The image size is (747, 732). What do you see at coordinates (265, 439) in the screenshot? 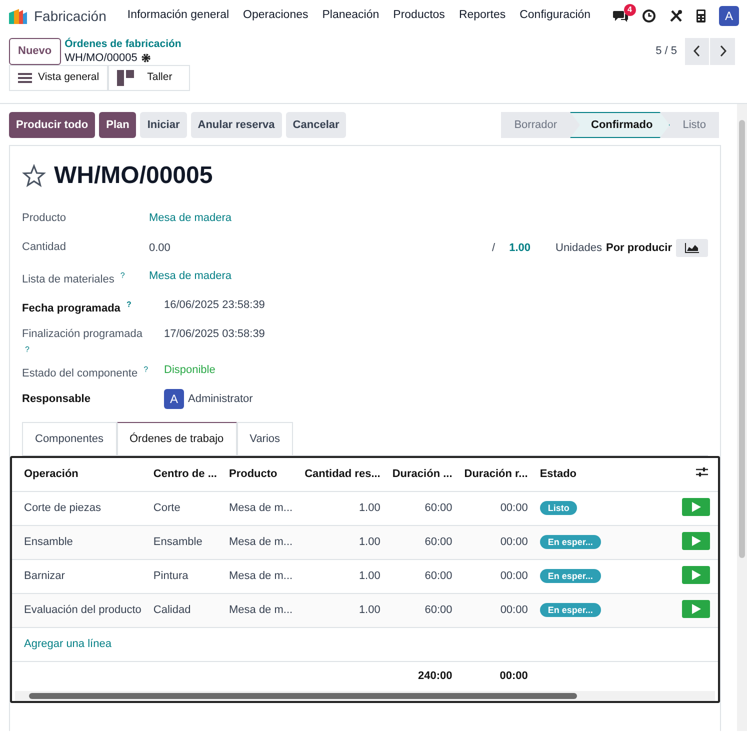
I see `form-tab: Varios` at bounding box center [265, 439].